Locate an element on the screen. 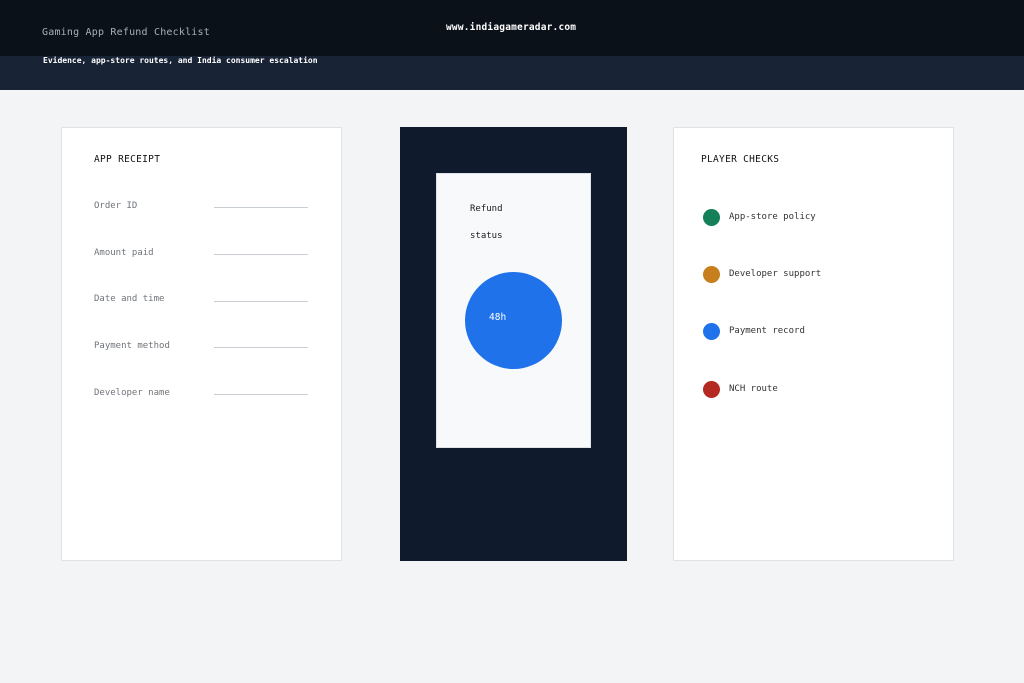  app-store-policy-label: App-store policy is located at coordinates (772, 217).